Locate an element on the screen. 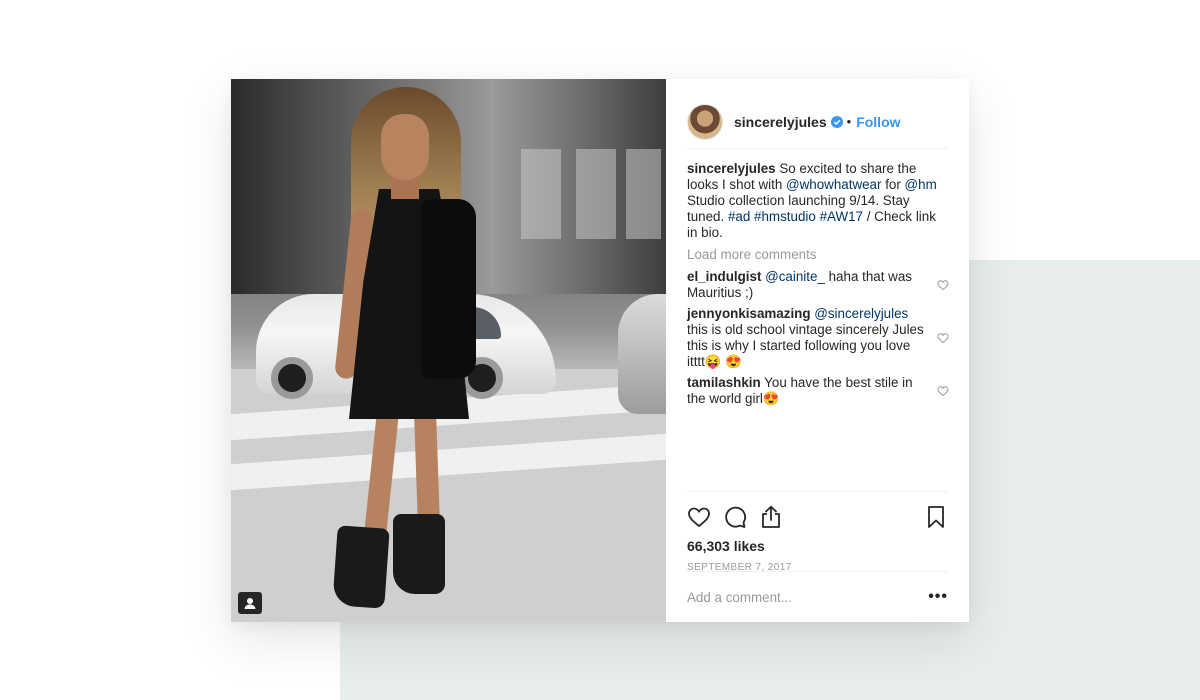 The image size is (1200, 700). heart-icon is located at coordinates (699, 517).